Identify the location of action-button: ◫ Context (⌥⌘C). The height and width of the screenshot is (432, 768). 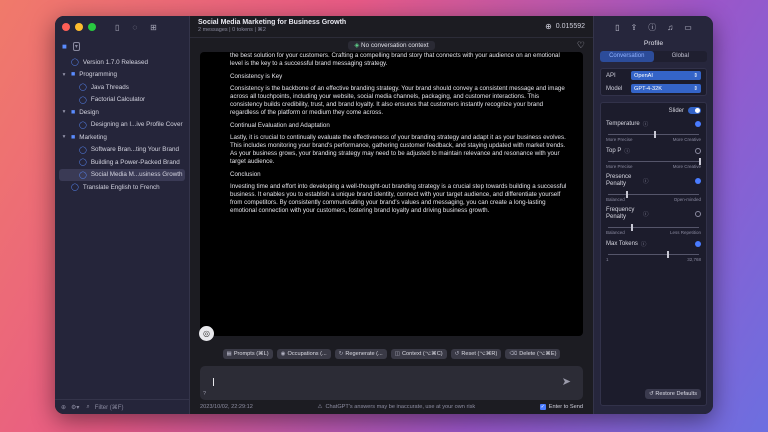
(418, 354).